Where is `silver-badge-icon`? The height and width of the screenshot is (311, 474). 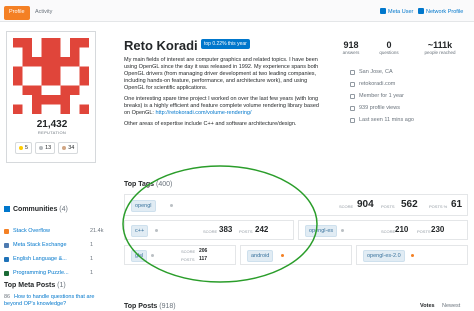
silver-badge-icon is located at coordinates (41, 148).